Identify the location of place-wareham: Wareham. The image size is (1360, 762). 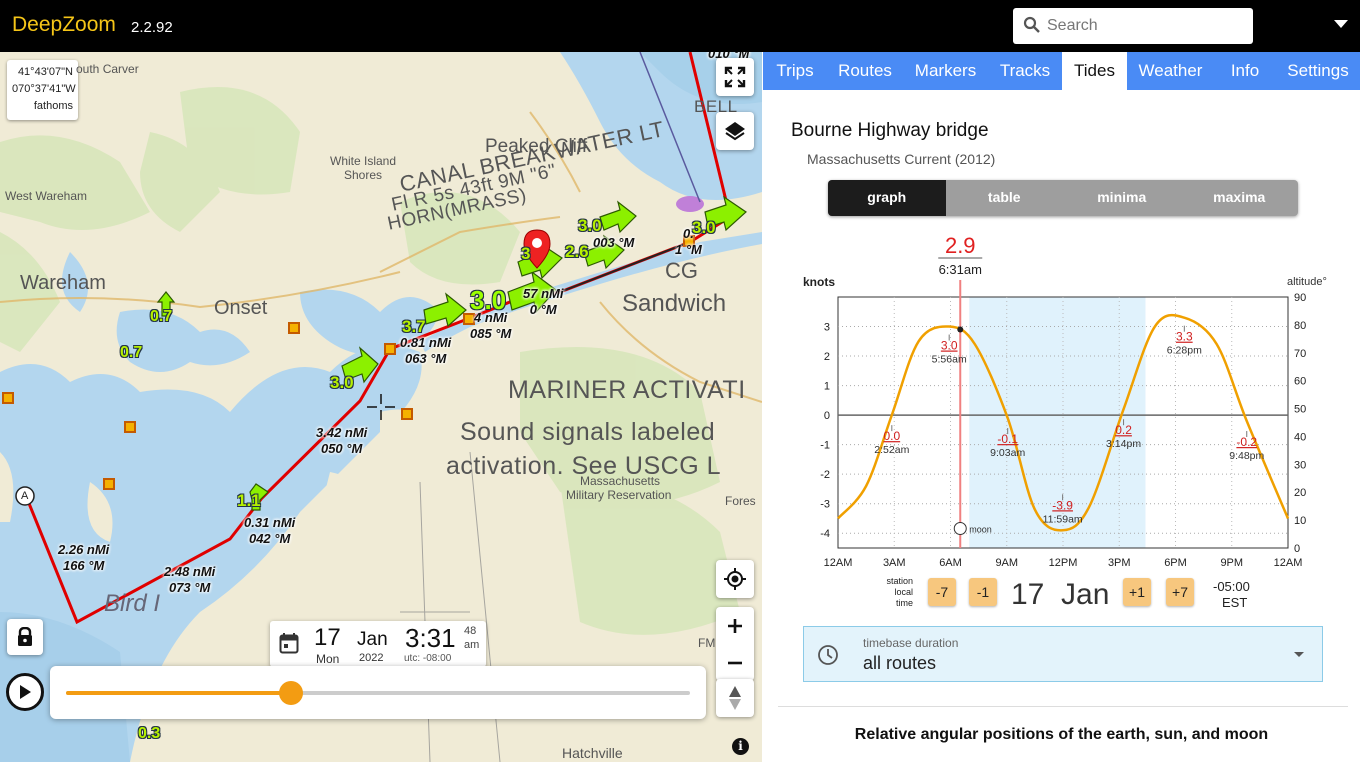
(63, 283).